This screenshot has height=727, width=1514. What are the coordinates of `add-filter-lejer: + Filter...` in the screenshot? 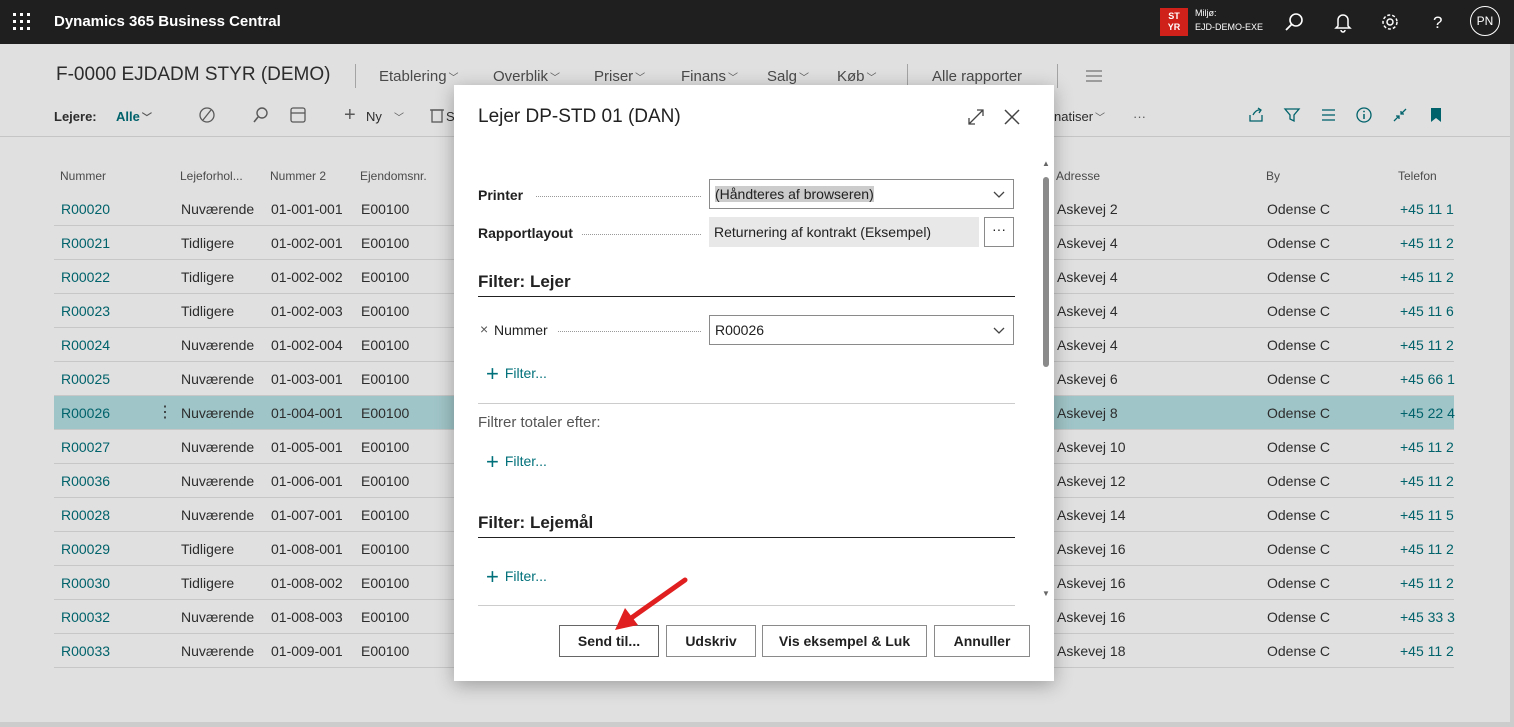 It's located at (516, 374).